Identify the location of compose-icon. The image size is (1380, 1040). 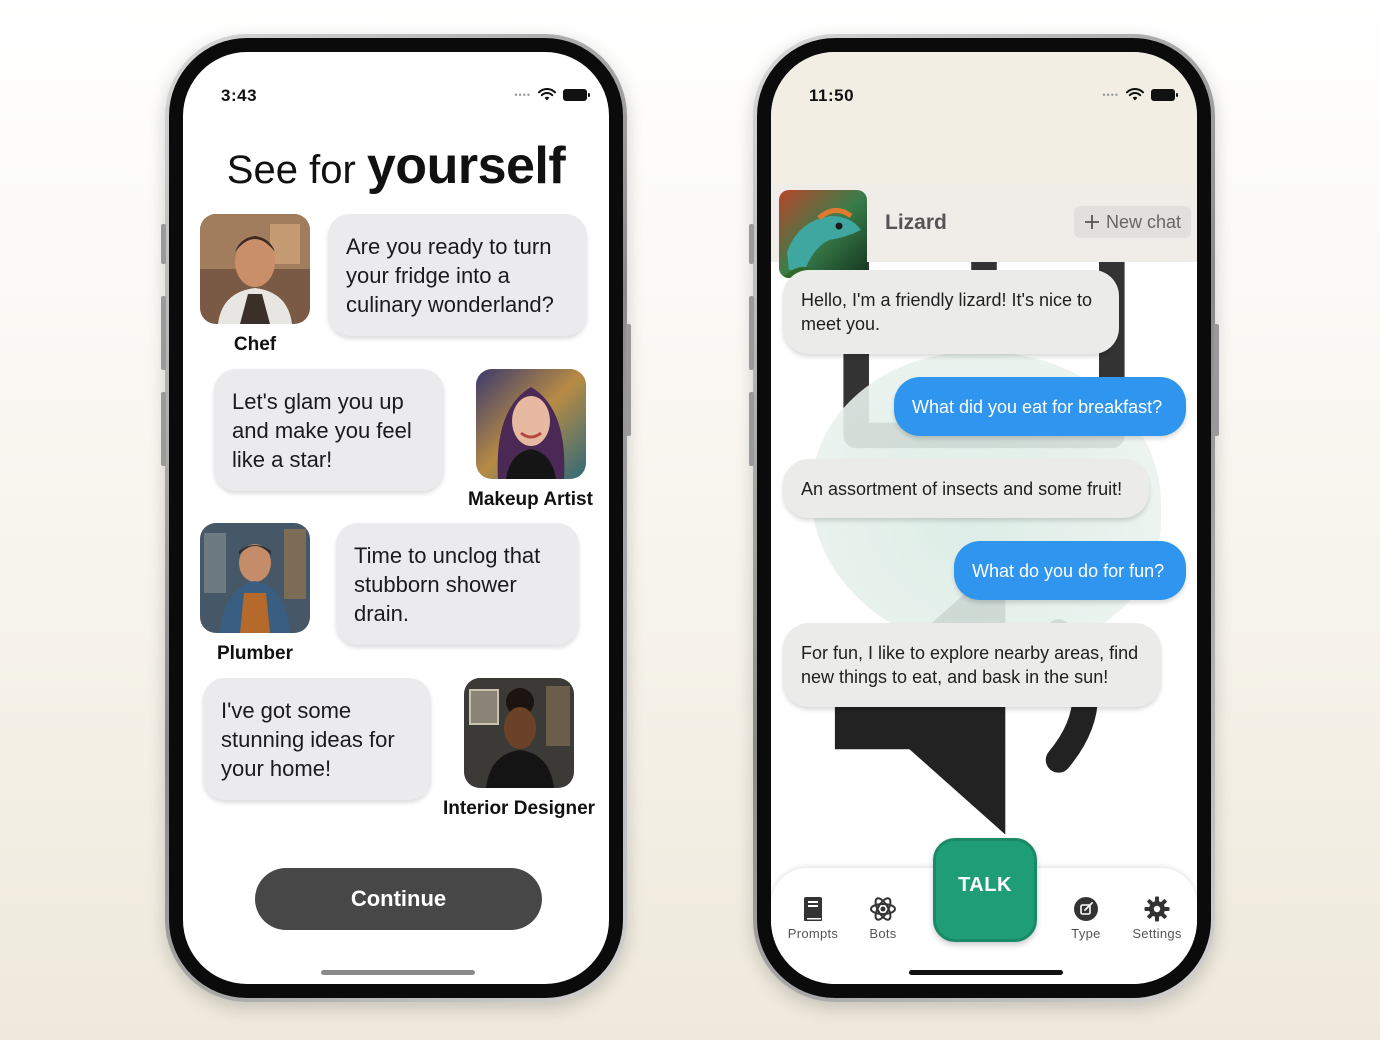
(1086, 909).